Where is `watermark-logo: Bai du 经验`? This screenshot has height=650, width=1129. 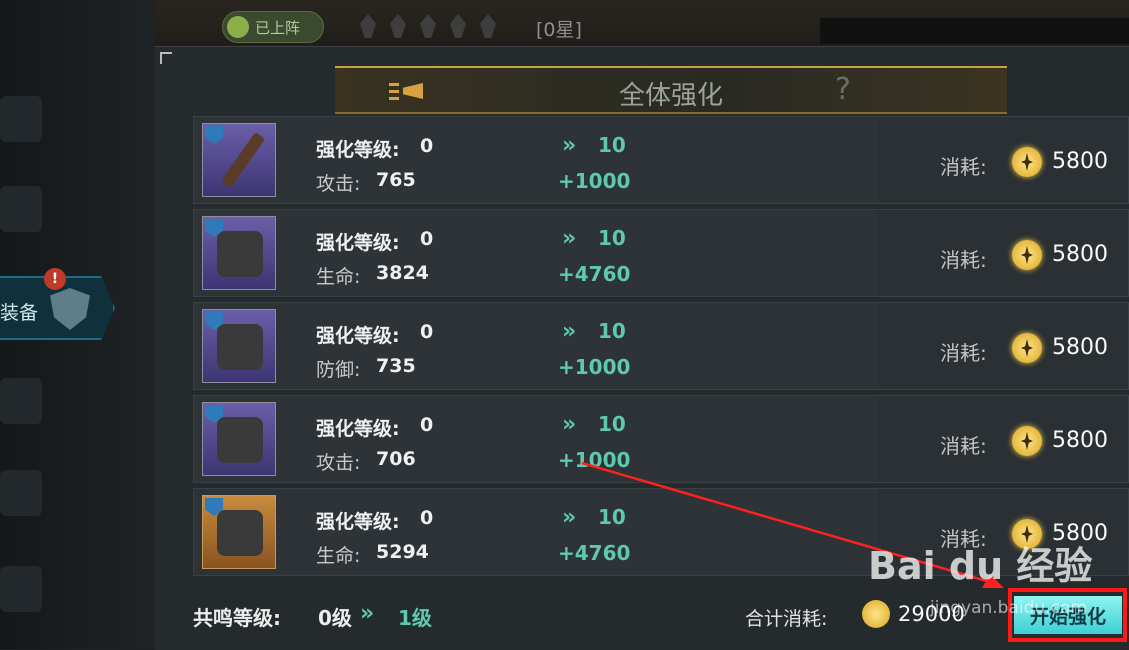 watermark-logo: Bai du 经验 is located at coordinates (980, 566).